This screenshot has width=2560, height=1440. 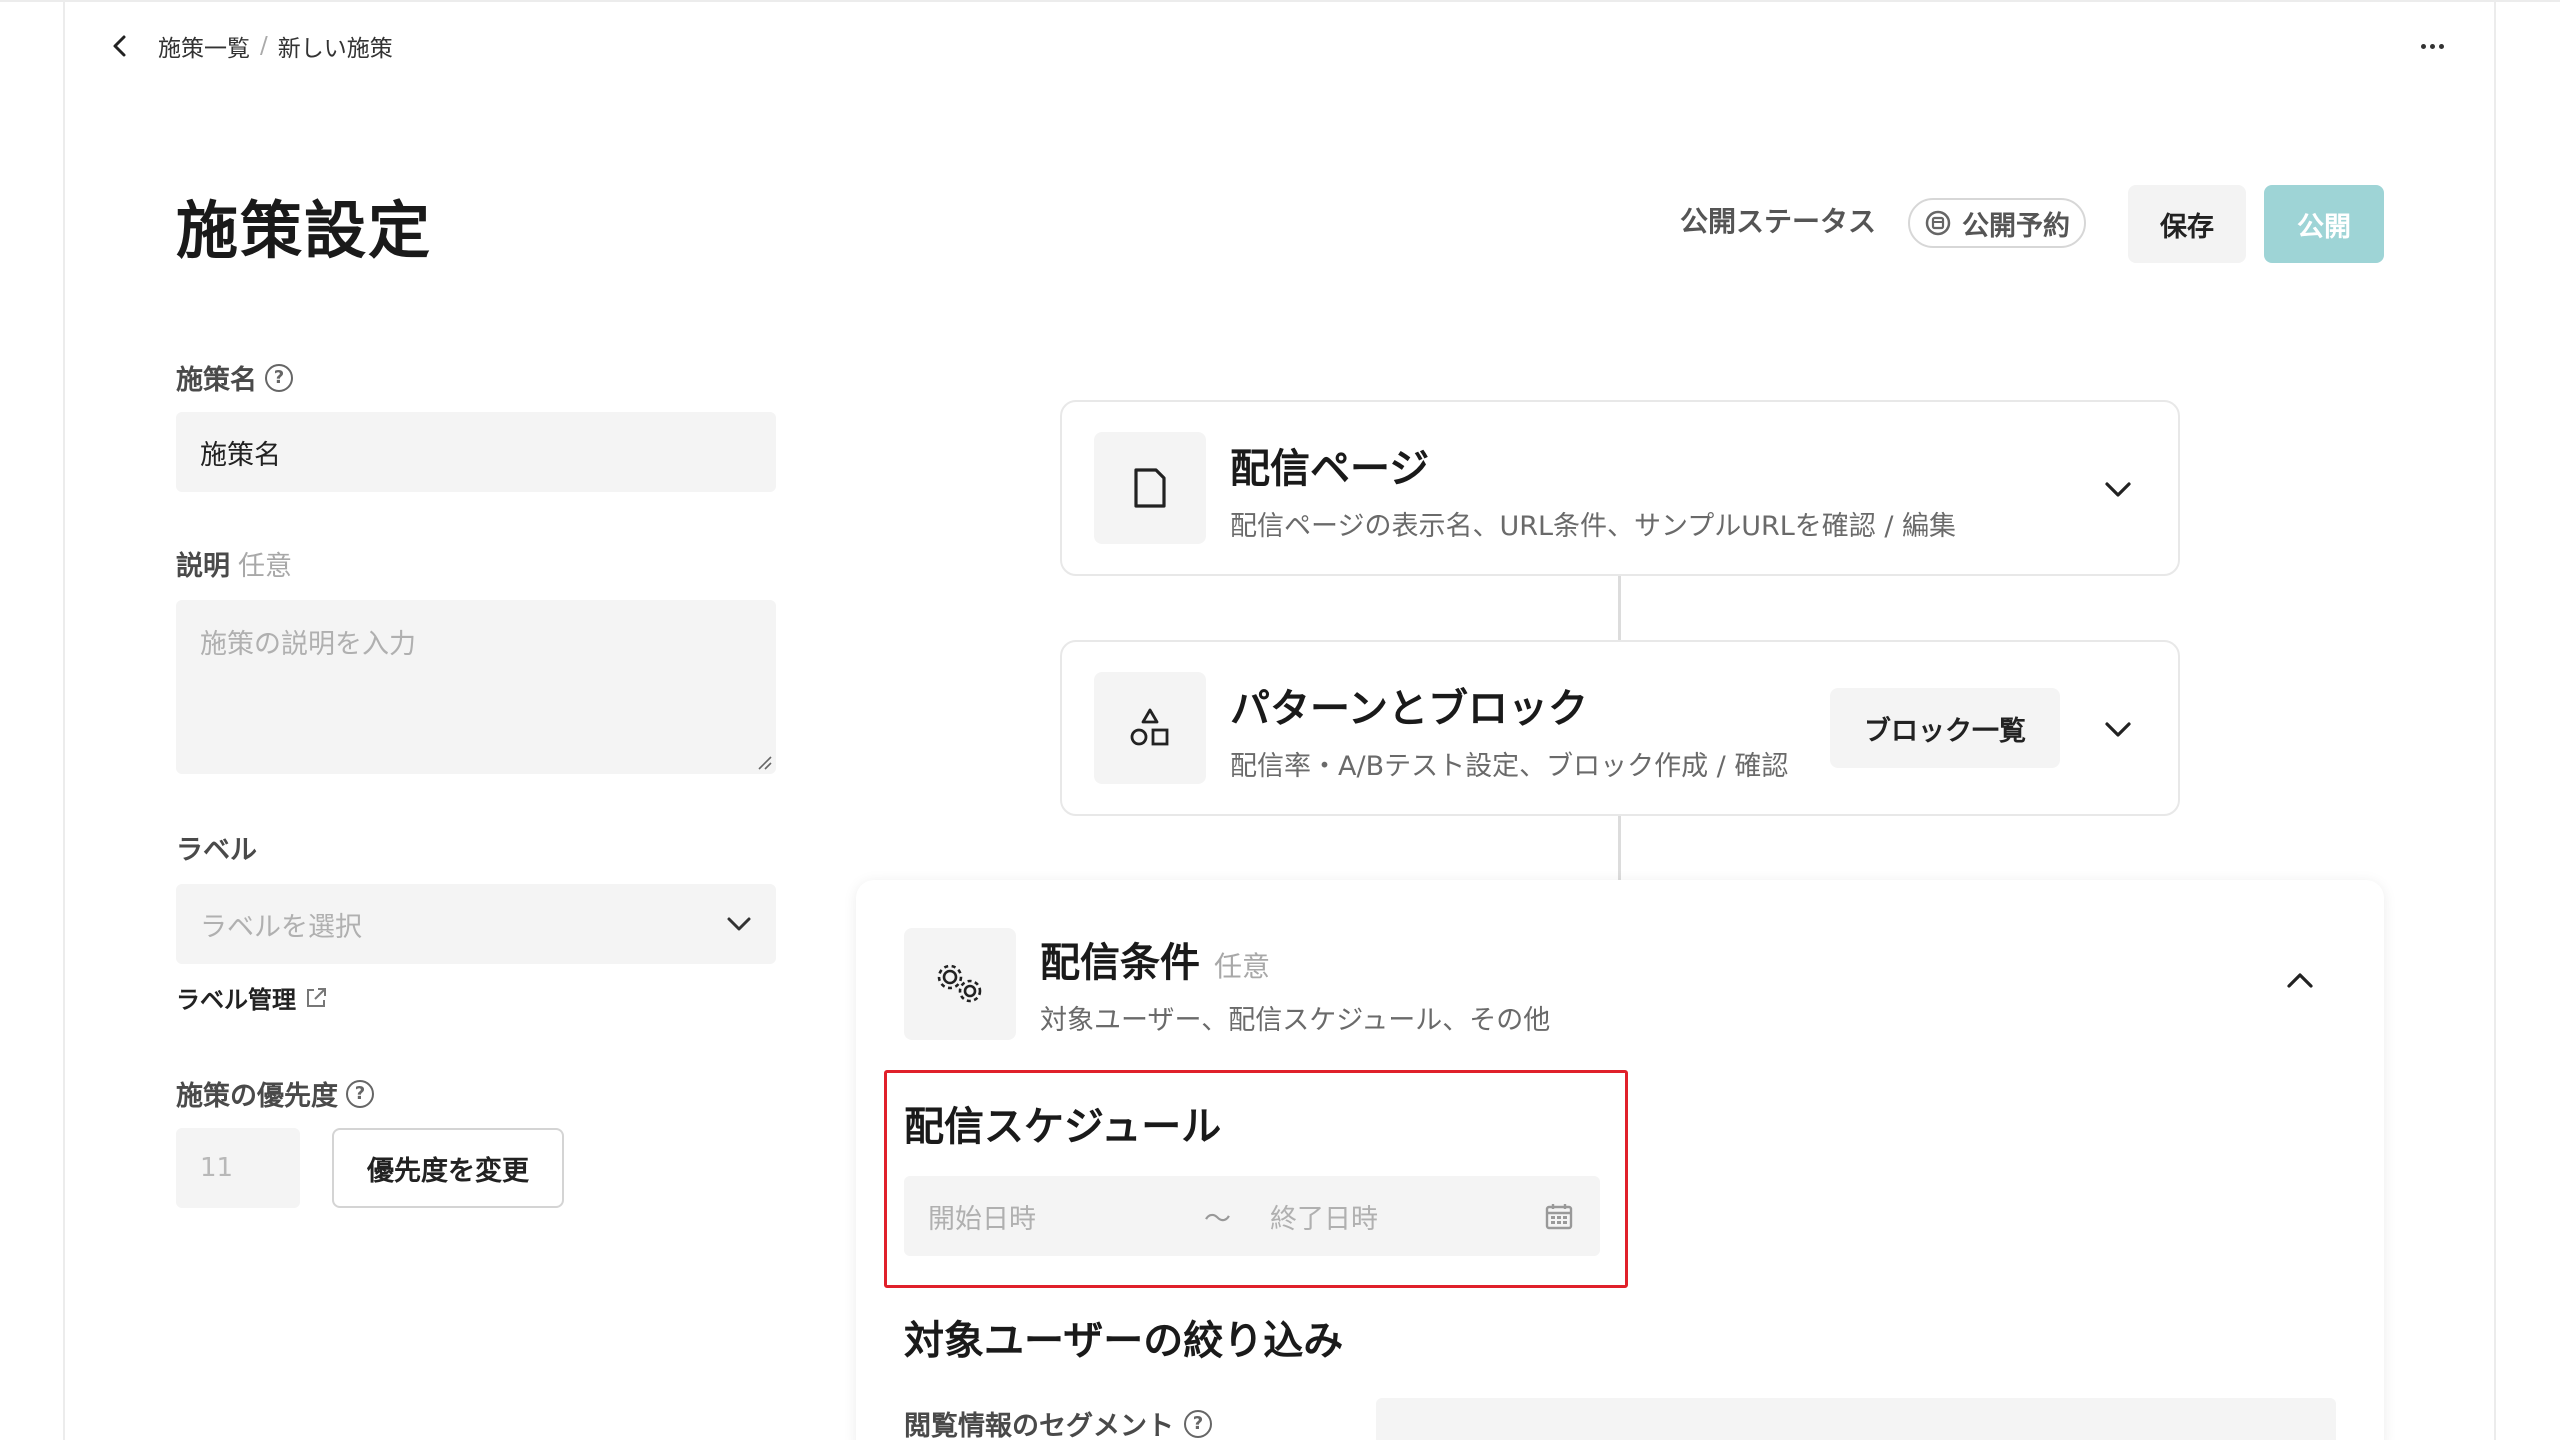 What do you see at coordinates (448, 1168) in the screenshot?
I see `change-priority-button: 優先度を変更` at bounding box center [448, 1168].